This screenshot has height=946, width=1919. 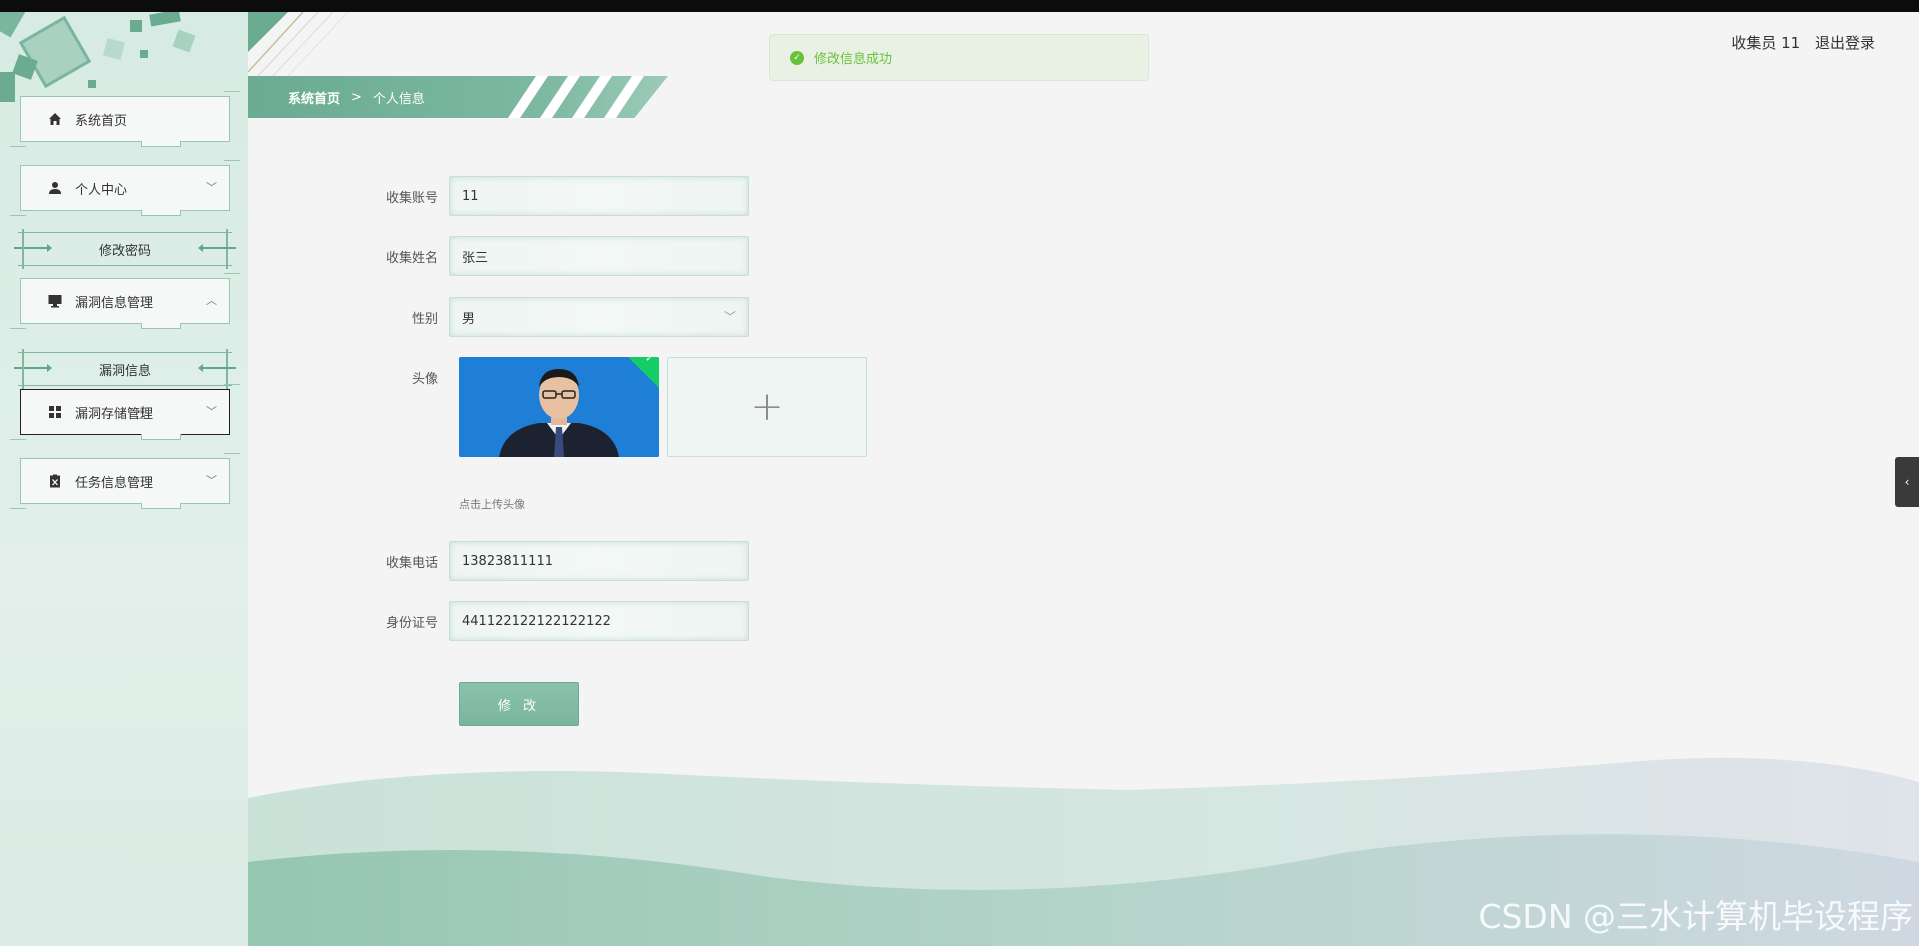 What do you see at coordinates (55, 481) in the screenshot?
I see `clipboard-icon` at bounding box center [55, 481].